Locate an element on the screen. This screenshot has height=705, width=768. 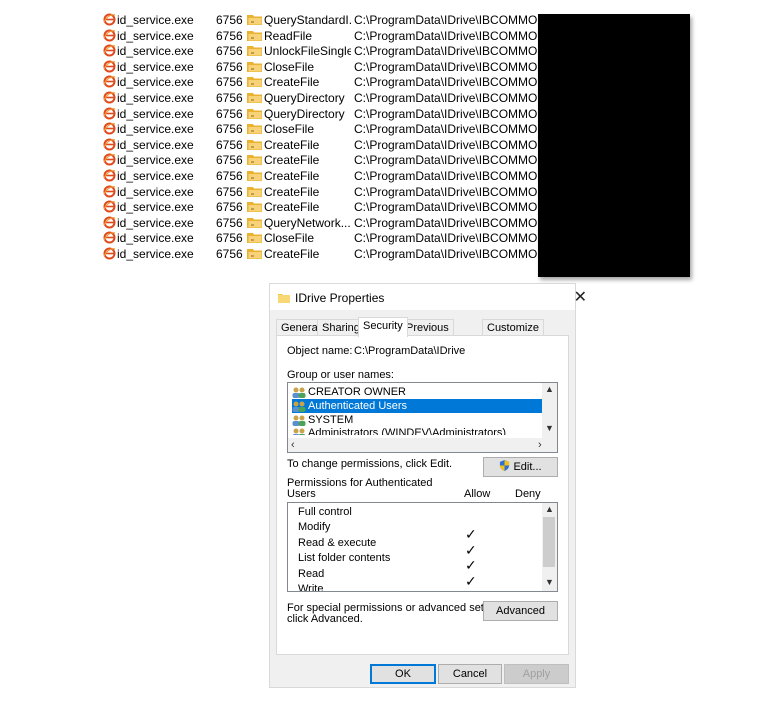
permissions-vscrollbar: ▲ ▼ is located at coordinates (549, 547).